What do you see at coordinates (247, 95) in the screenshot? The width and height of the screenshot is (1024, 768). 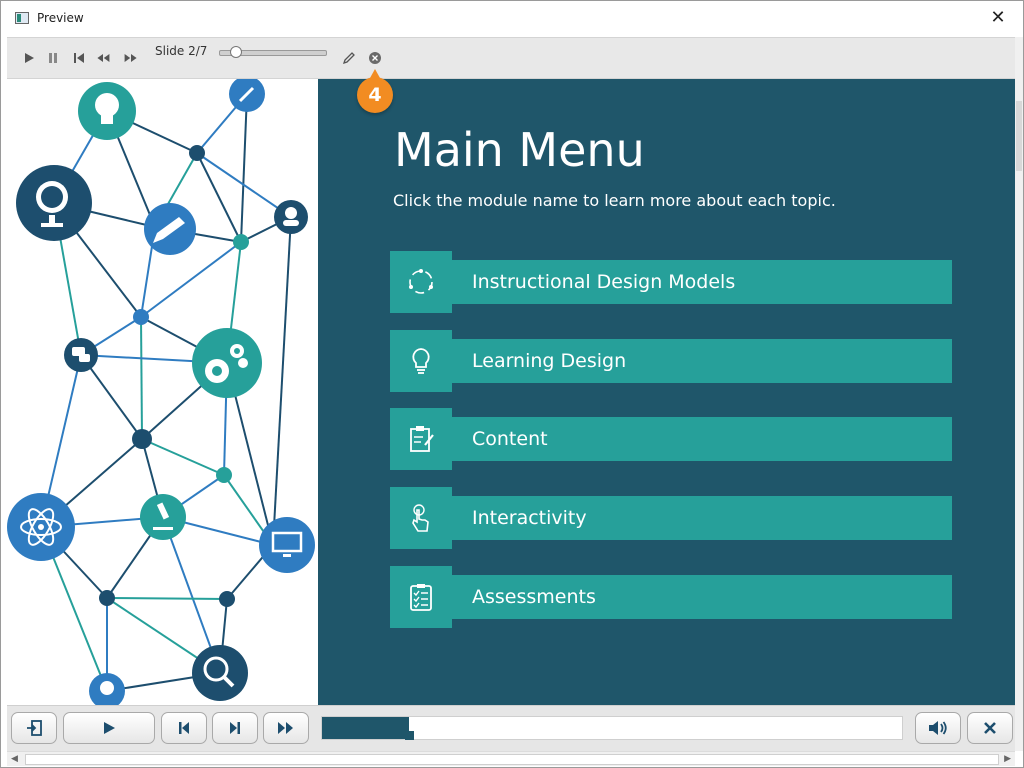 I see `paintbrush-node-icon` at bounding box center [247, 95].